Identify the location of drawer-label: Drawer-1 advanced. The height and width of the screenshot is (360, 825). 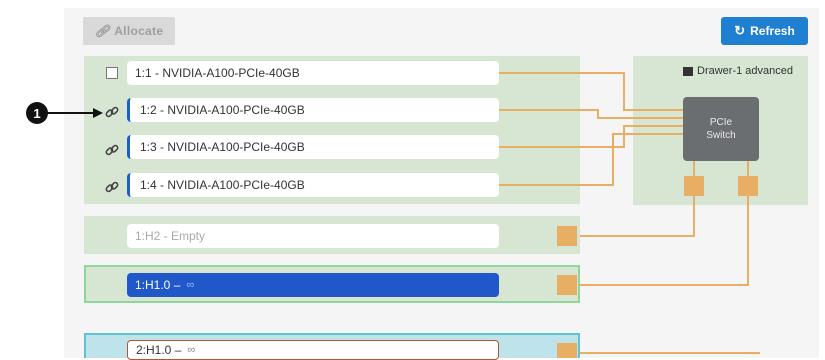
(738, 71).